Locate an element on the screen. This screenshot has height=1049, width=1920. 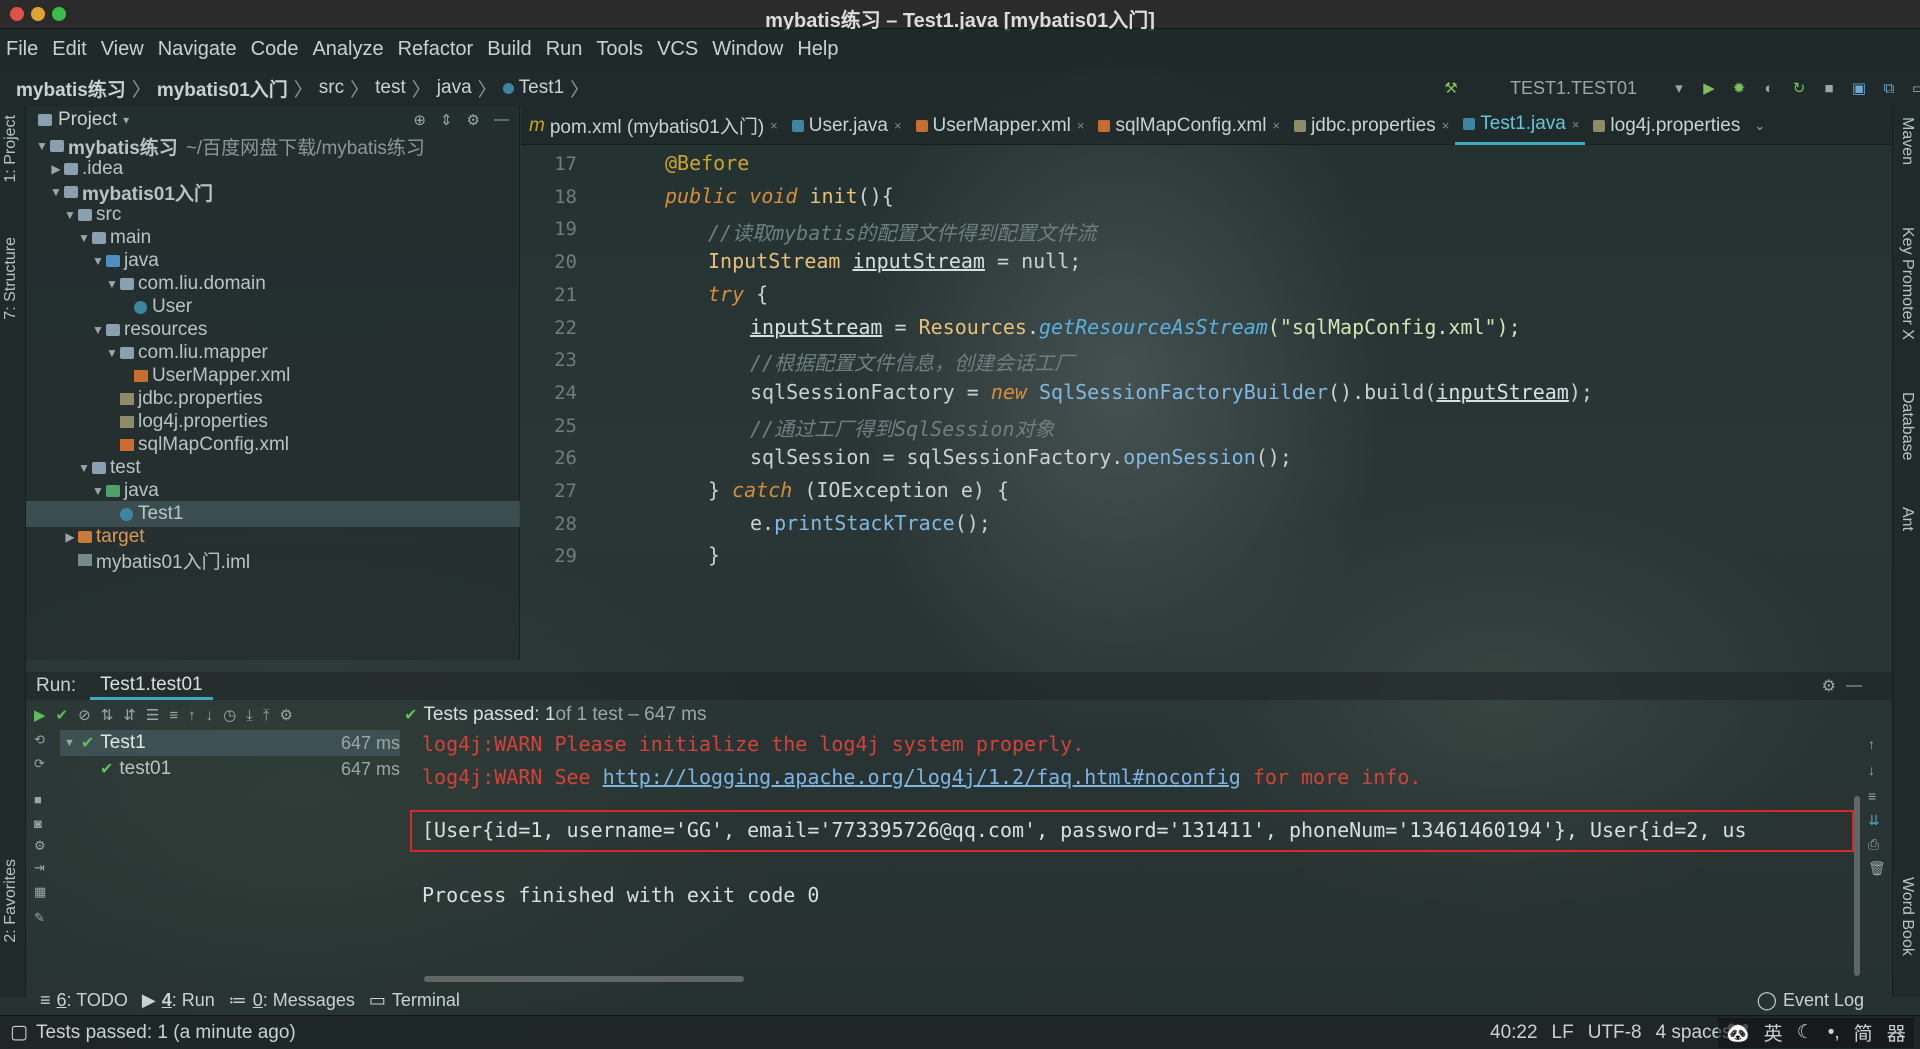
tab-maven: Maven is located at coordinates (1907, 141).